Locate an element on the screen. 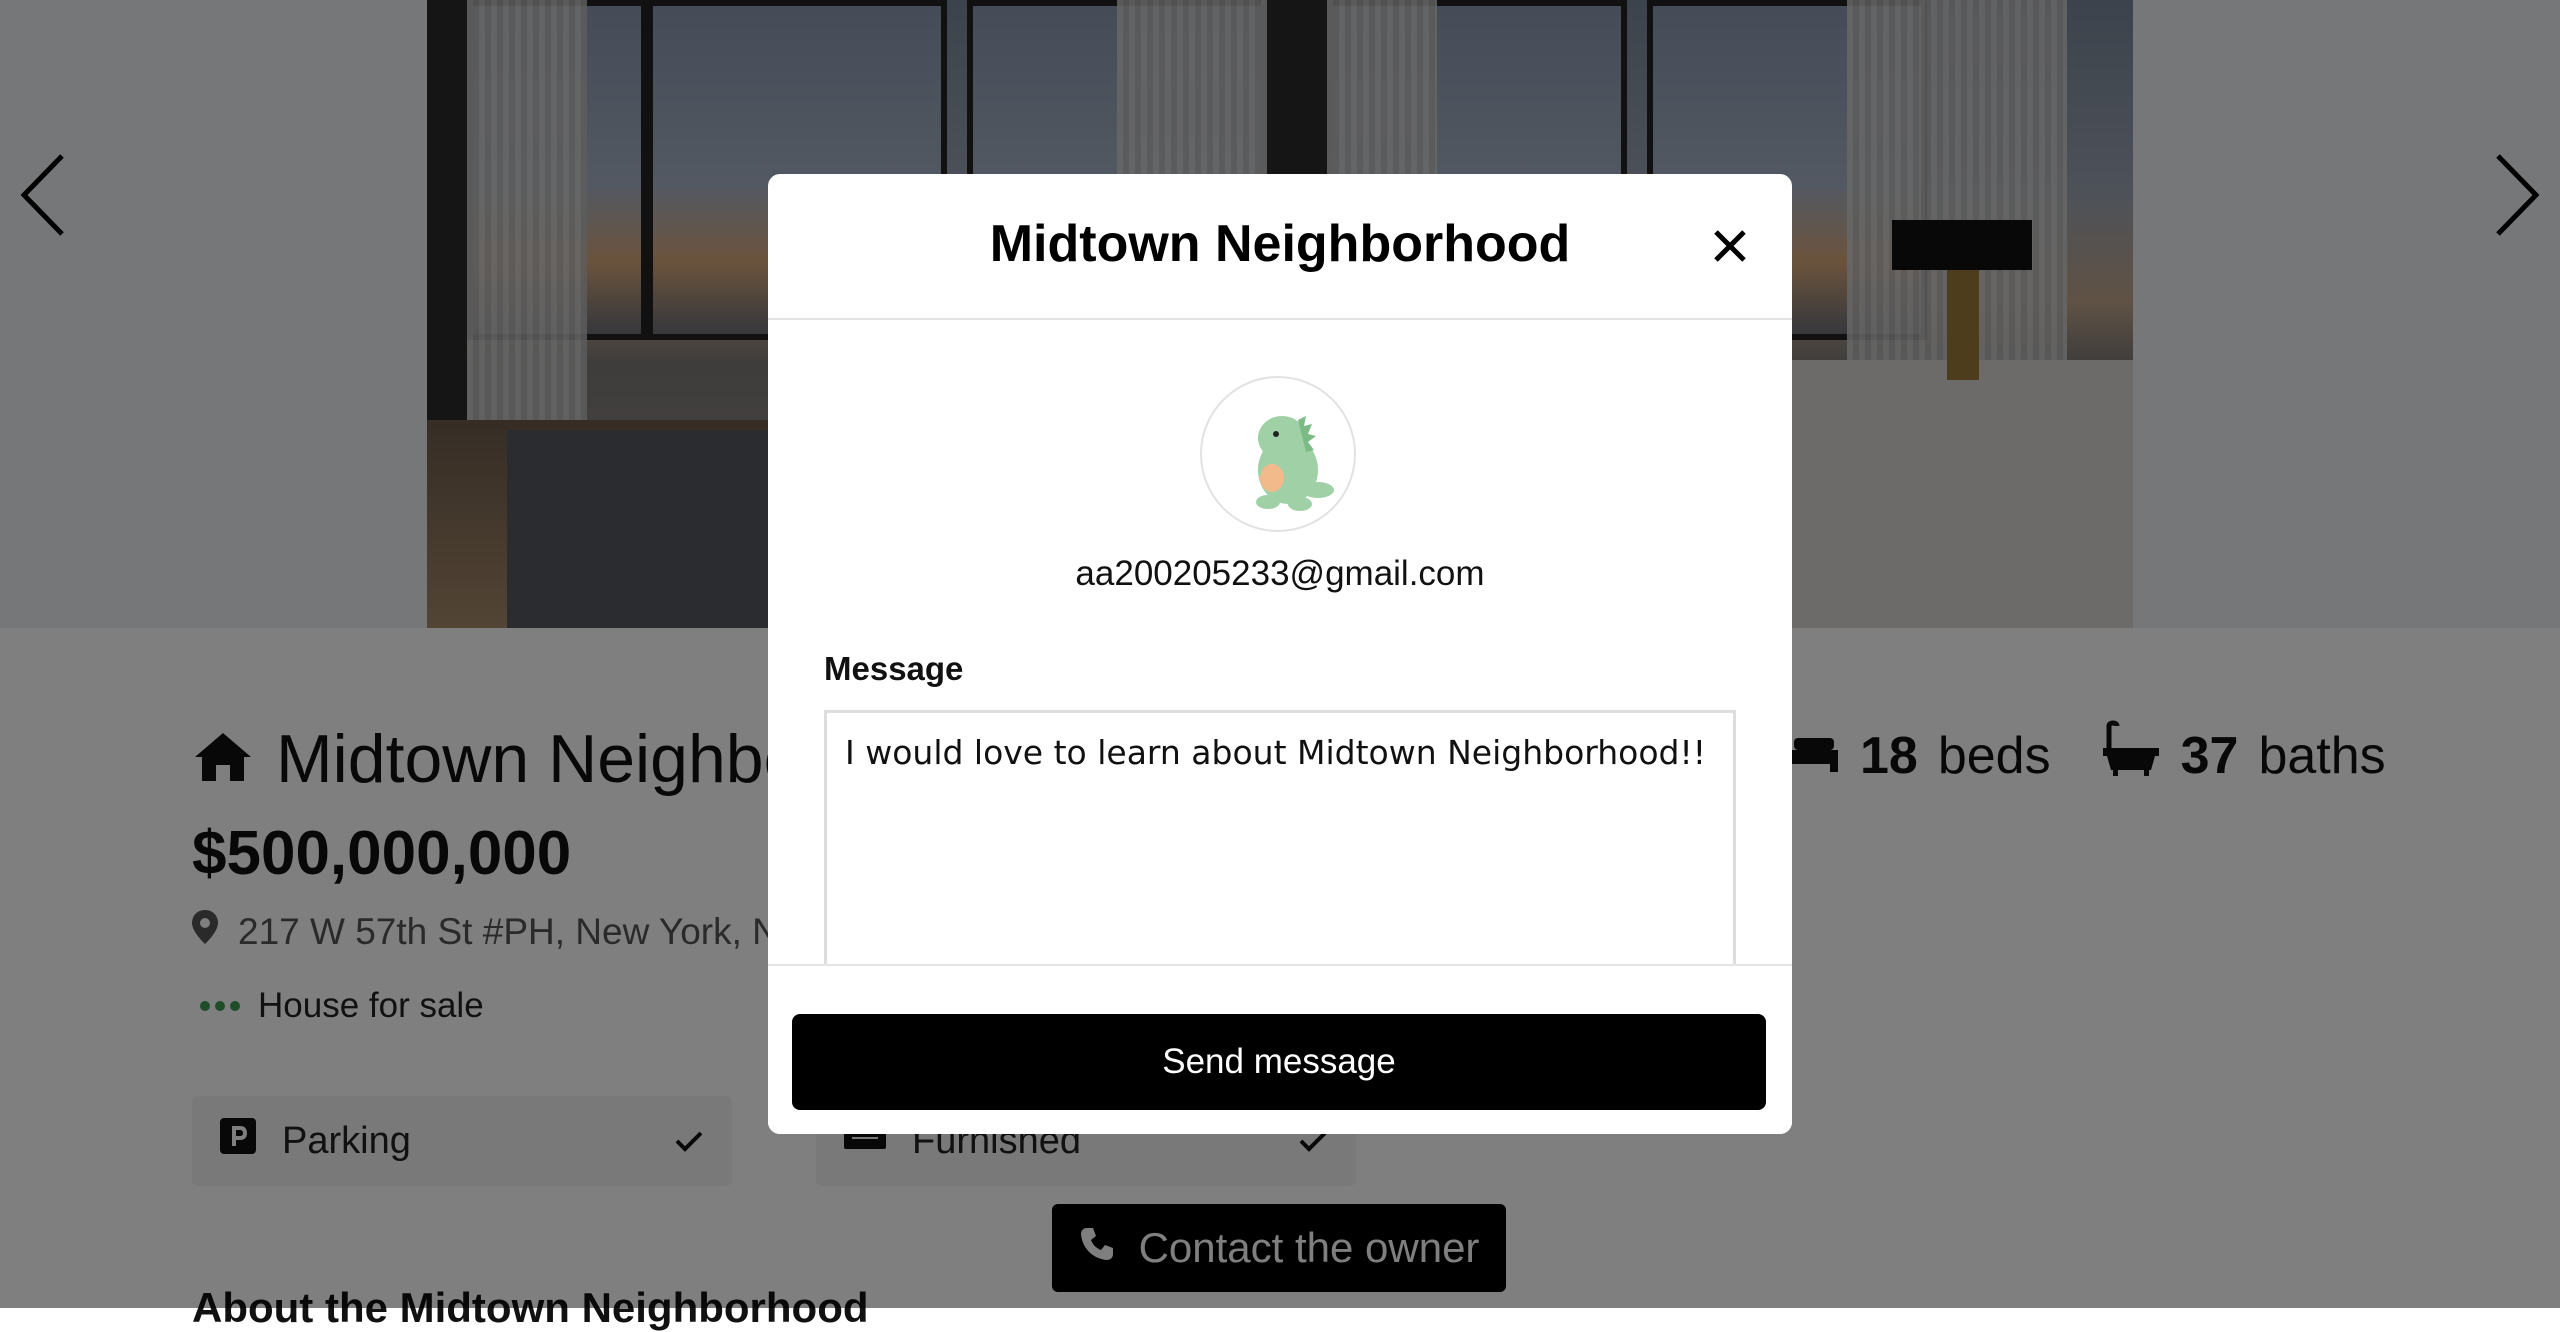 The image size is (2560, 1332). message-label: Message is located at coordinates (894, 668).